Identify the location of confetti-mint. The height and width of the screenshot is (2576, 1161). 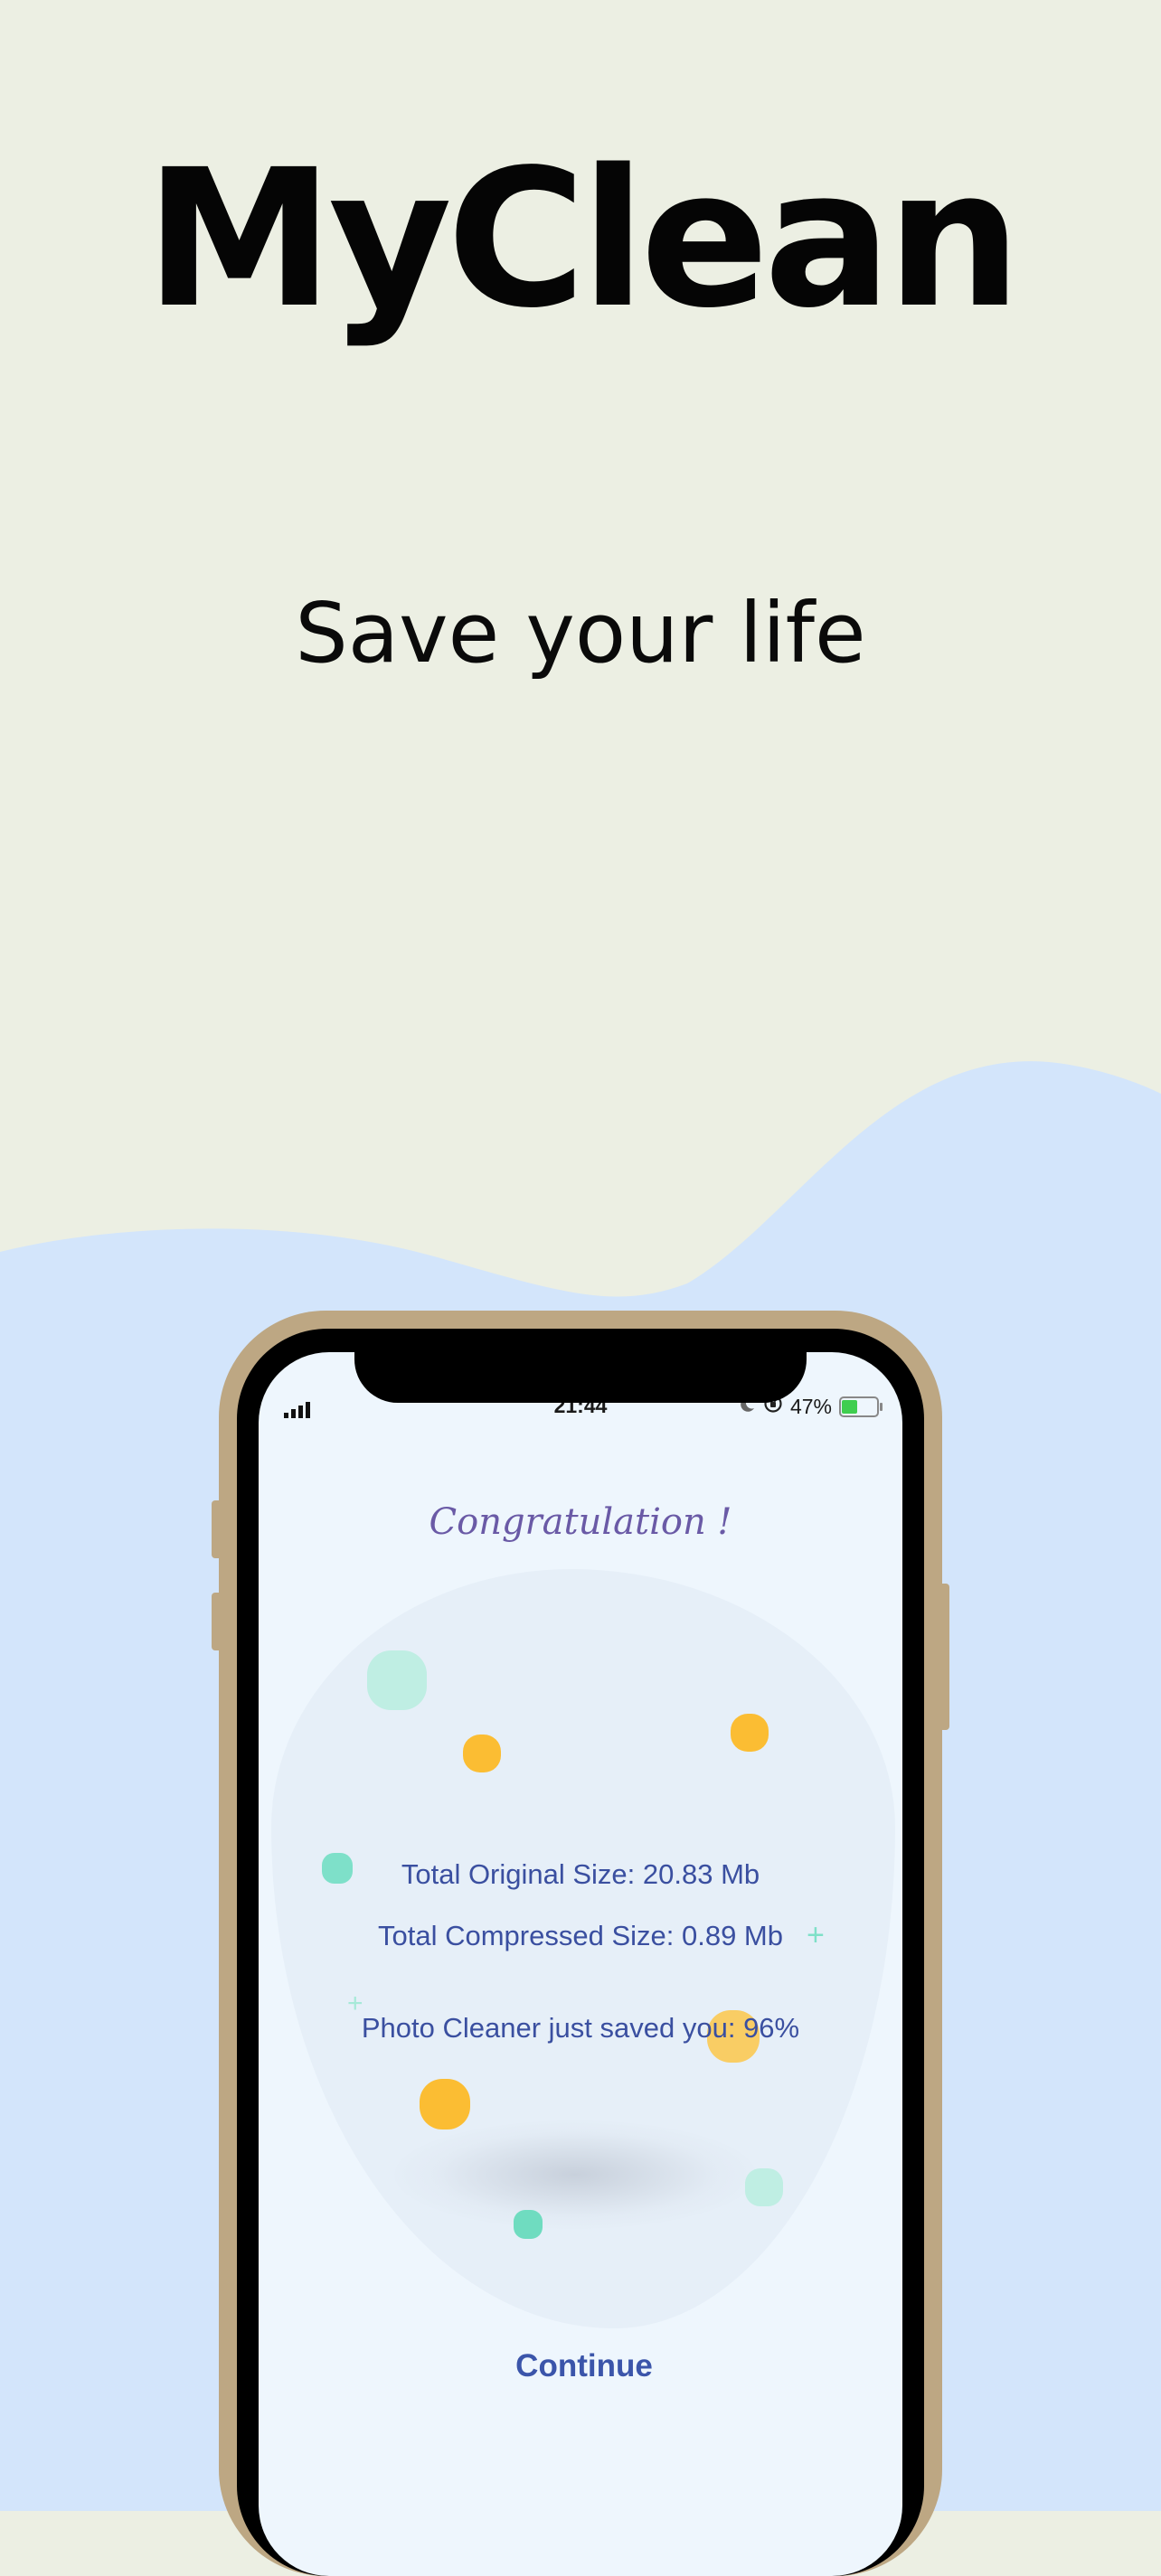
(528, 2224).